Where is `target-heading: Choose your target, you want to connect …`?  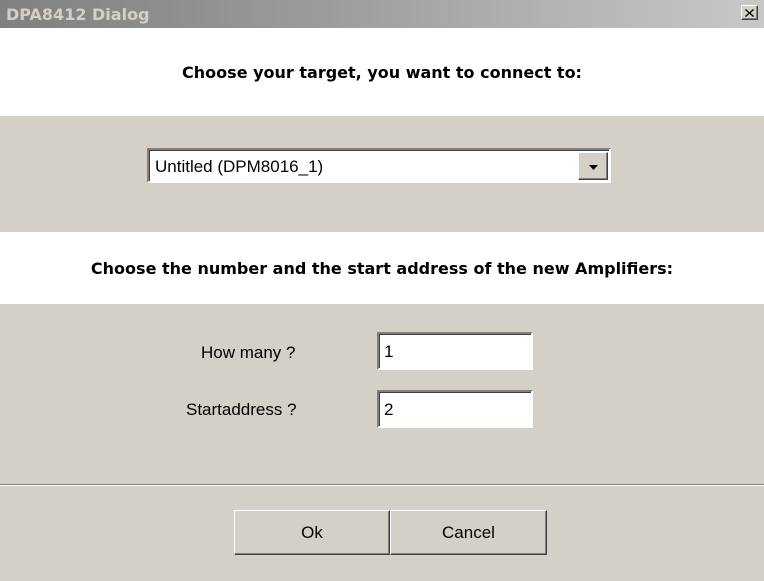 target-heading: Choose your target, you want to connect … is located at coordinates (382, 72).